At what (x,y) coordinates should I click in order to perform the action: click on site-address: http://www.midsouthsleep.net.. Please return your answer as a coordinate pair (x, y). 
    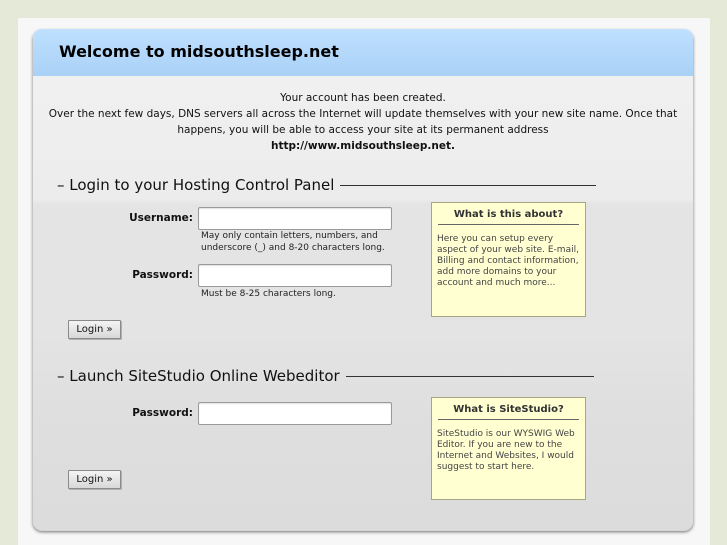
    Looking at the image, I should click on (362, 146).